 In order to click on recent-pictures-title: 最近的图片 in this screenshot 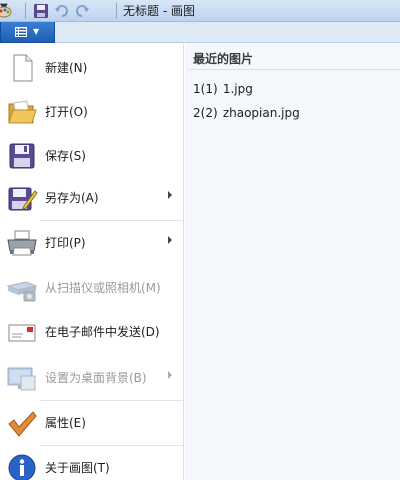, I will do `click(223, 59)`.